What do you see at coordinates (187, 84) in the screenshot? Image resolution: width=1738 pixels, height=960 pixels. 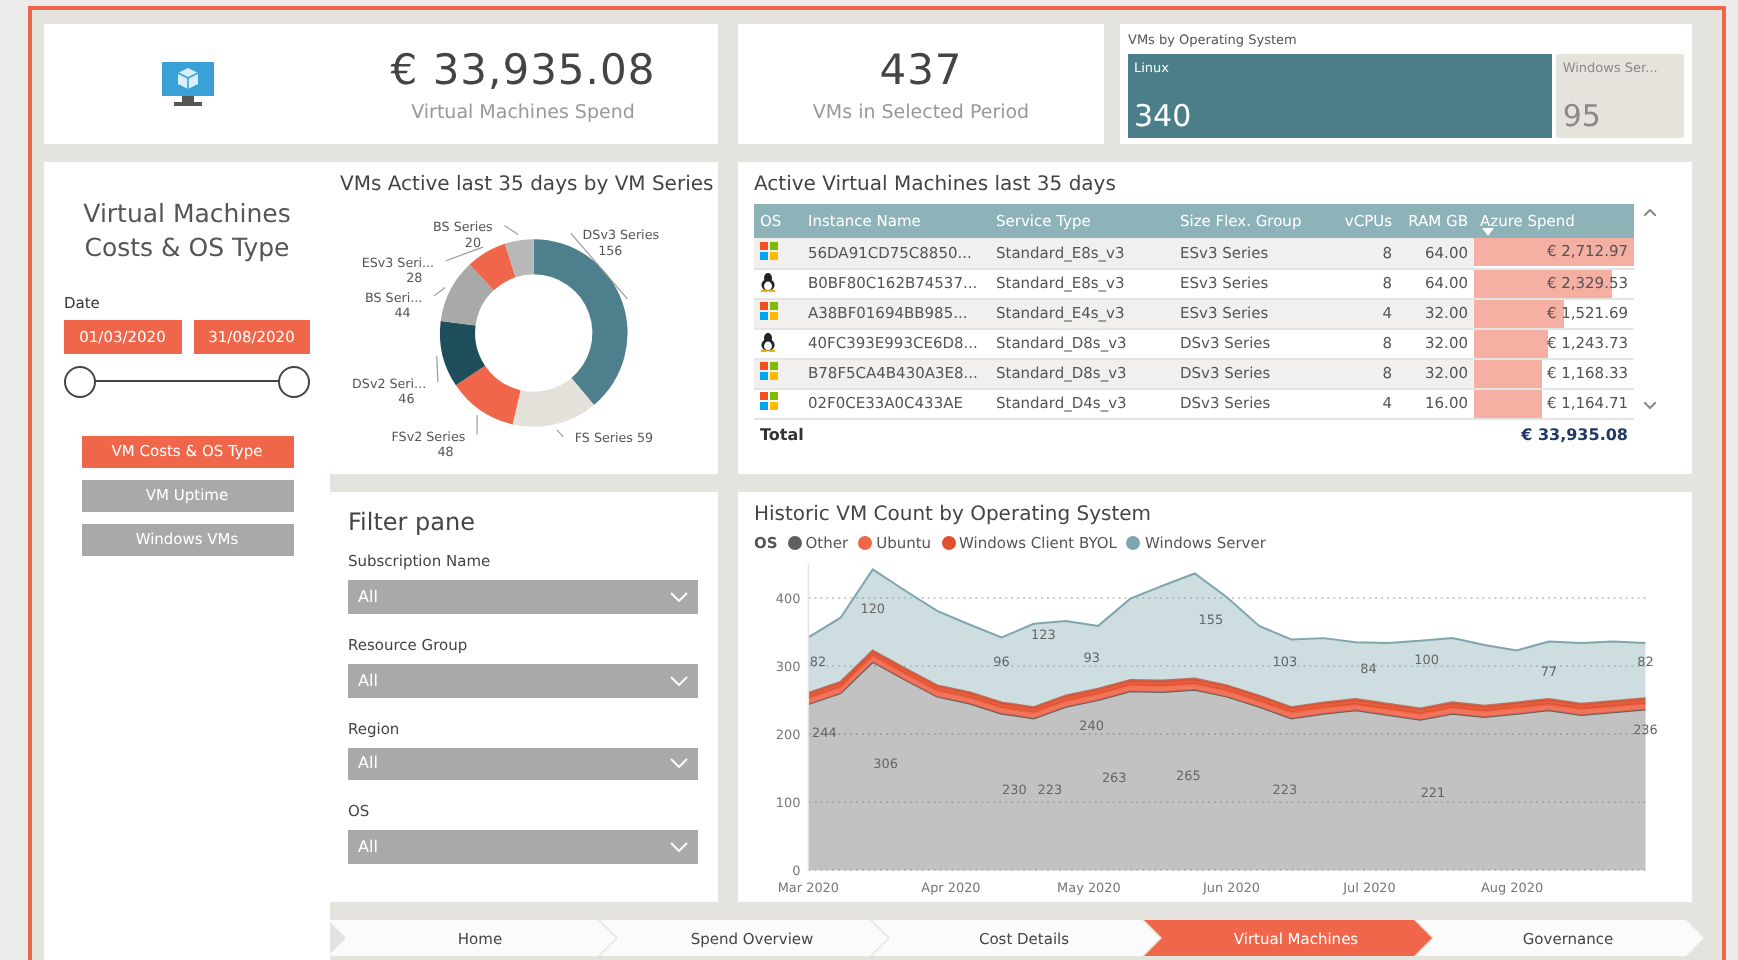 I see `monitor-cube-icon` at bounding box center [187, 84].